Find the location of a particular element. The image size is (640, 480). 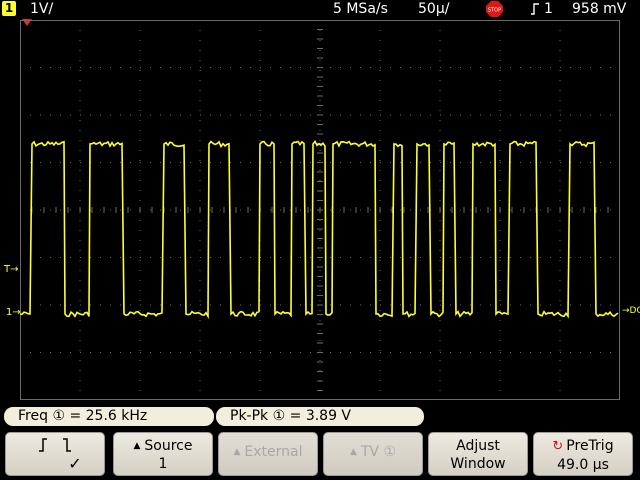

external-softkey: ▲ External is located at coordinates (268, 454).